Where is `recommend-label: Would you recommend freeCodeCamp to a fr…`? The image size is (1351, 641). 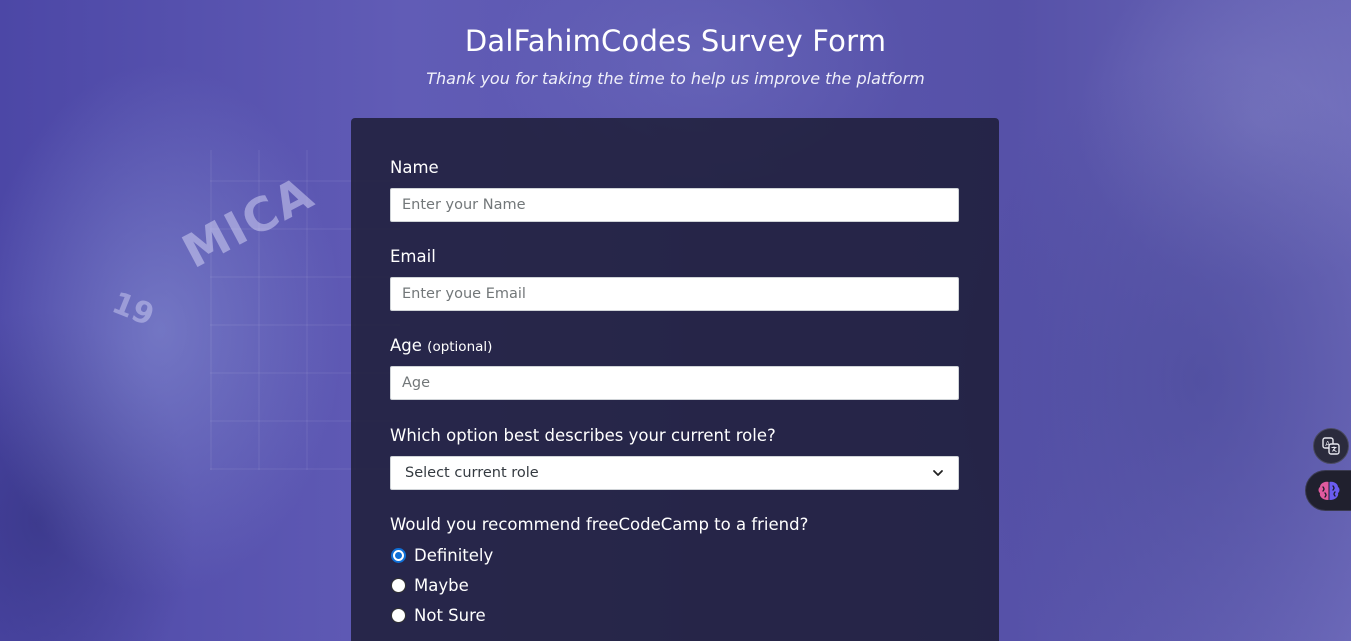
recommend-label: Would you recommend freeCodeCamp to a fr… is located at coordinates (599, 524).